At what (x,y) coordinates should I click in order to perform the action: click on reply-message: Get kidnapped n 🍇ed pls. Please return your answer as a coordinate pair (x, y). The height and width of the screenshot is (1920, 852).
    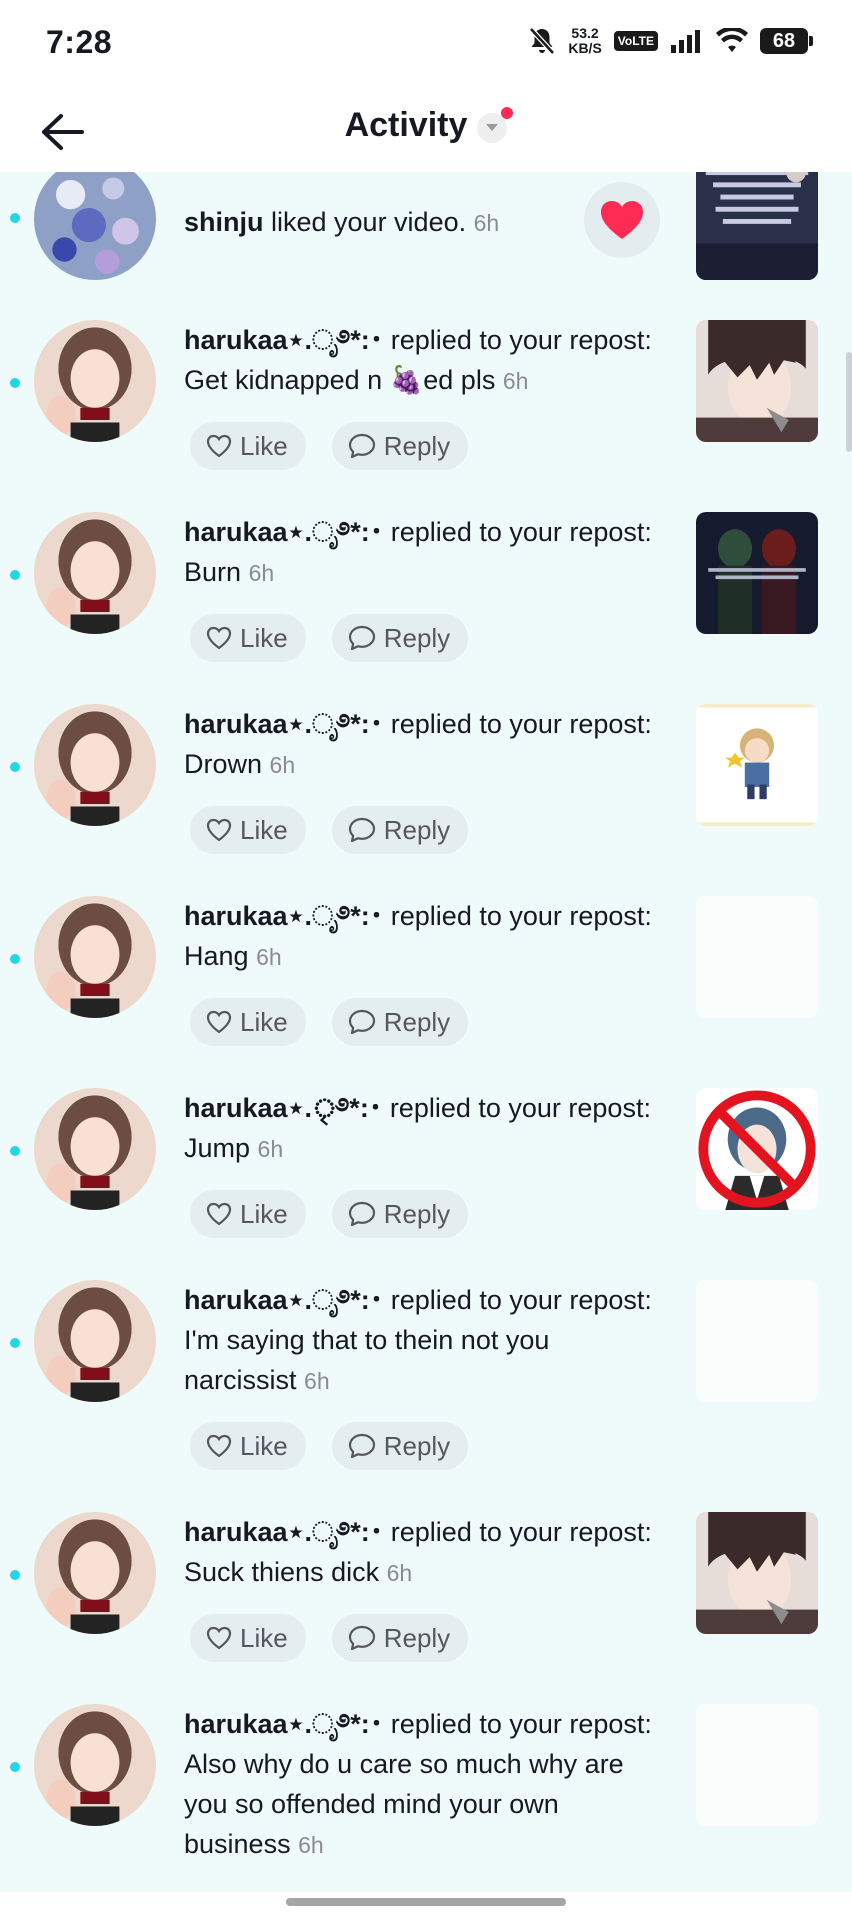
    Looking at the image, I should click on (340, 380).